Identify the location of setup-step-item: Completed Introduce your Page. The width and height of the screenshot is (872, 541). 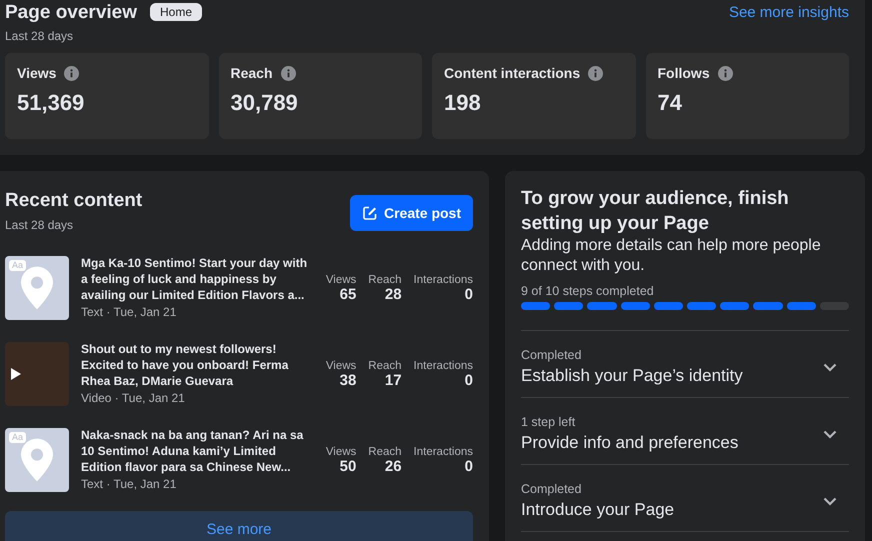
(685, 498).